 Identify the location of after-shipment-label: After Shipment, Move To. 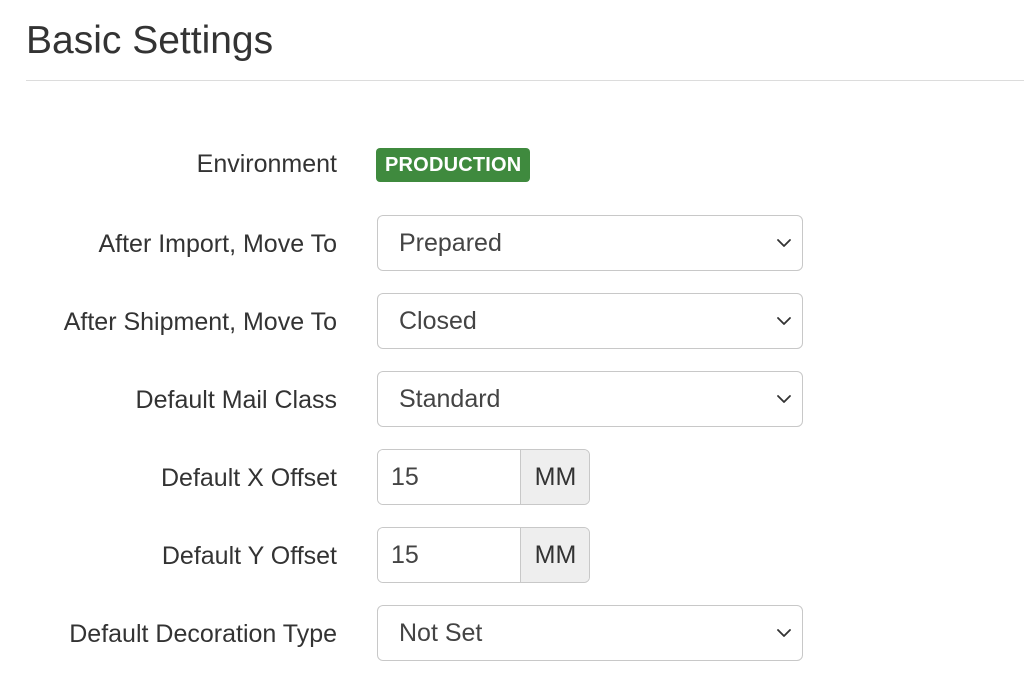
(200, 322).